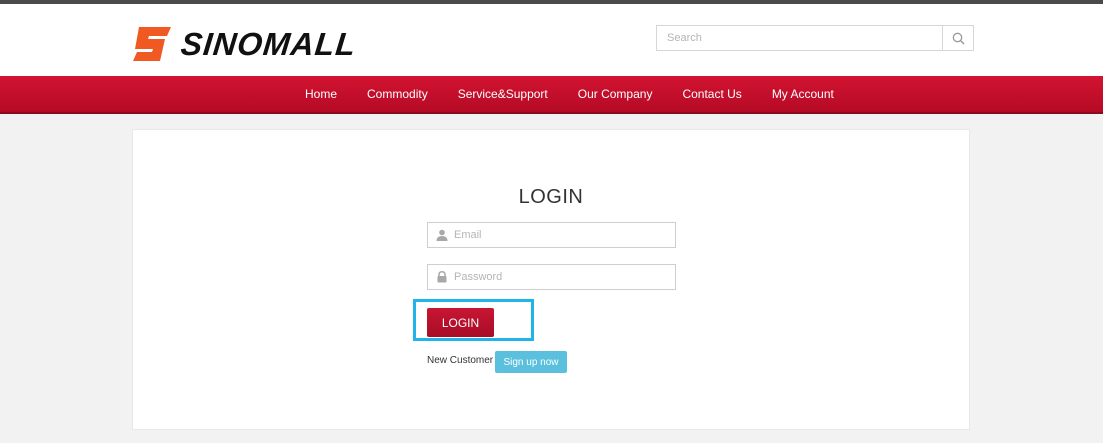 This screenshot has width=1103, height=443. Describe the element at coordinates (615, 94) in the screenshot. I see `nav-our-company: Our Company` at that location.